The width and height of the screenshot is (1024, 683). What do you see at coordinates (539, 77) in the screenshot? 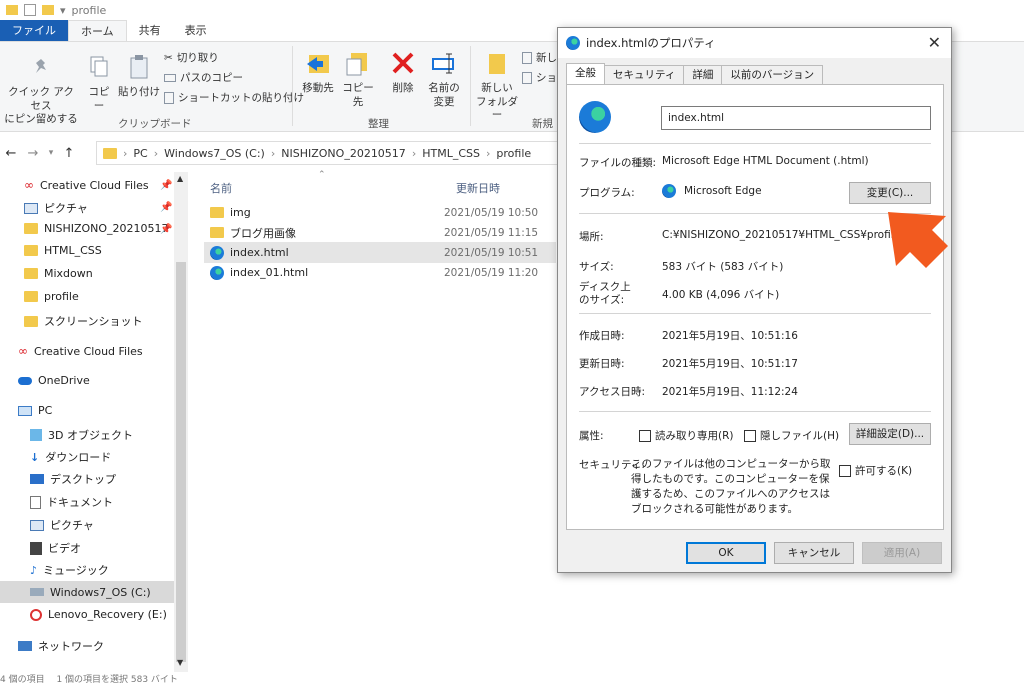
I see `easy-access-button: ショ` at bounding box center [539, 77].